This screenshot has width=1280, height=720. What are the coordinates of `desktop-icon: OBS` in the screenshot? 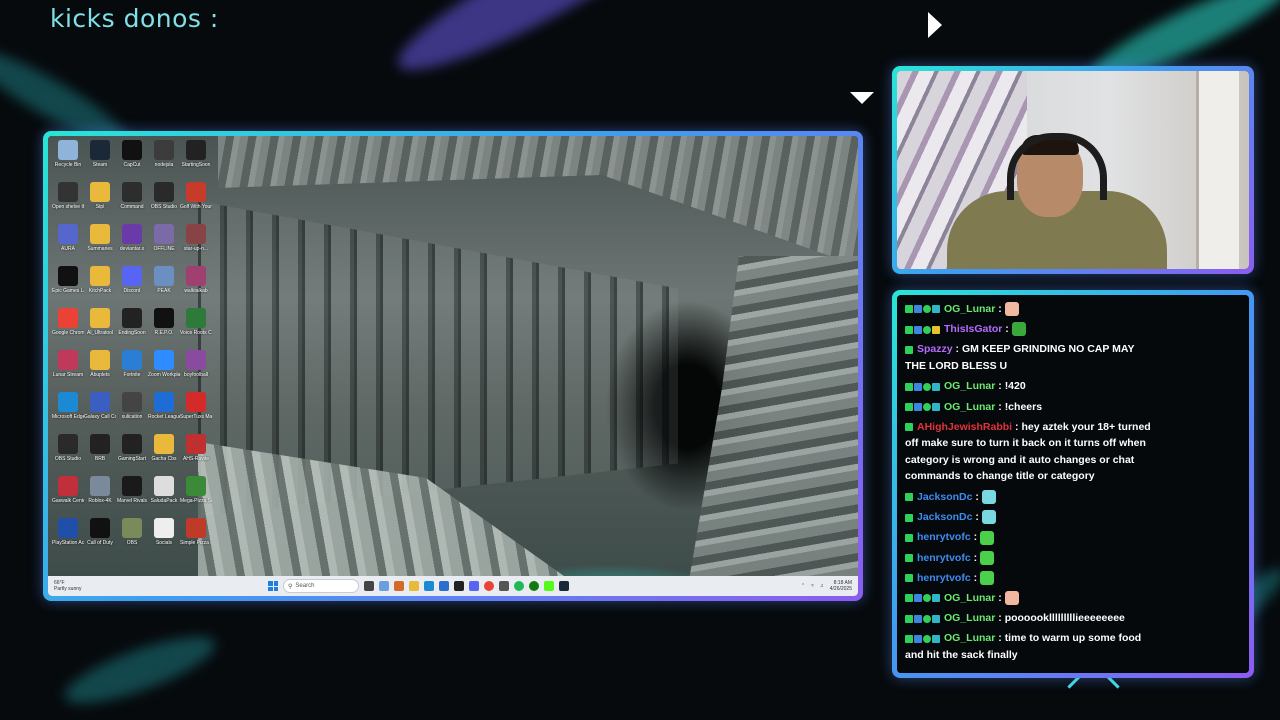 It's located at (132, 539).